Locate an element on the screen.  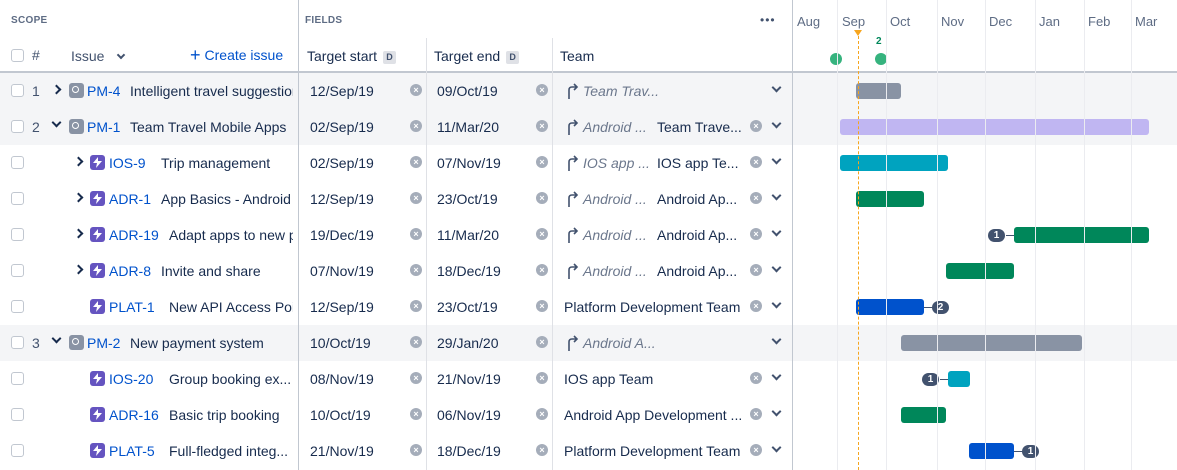
target-start-column-header: Target start D is located at coordinates (352, 56).